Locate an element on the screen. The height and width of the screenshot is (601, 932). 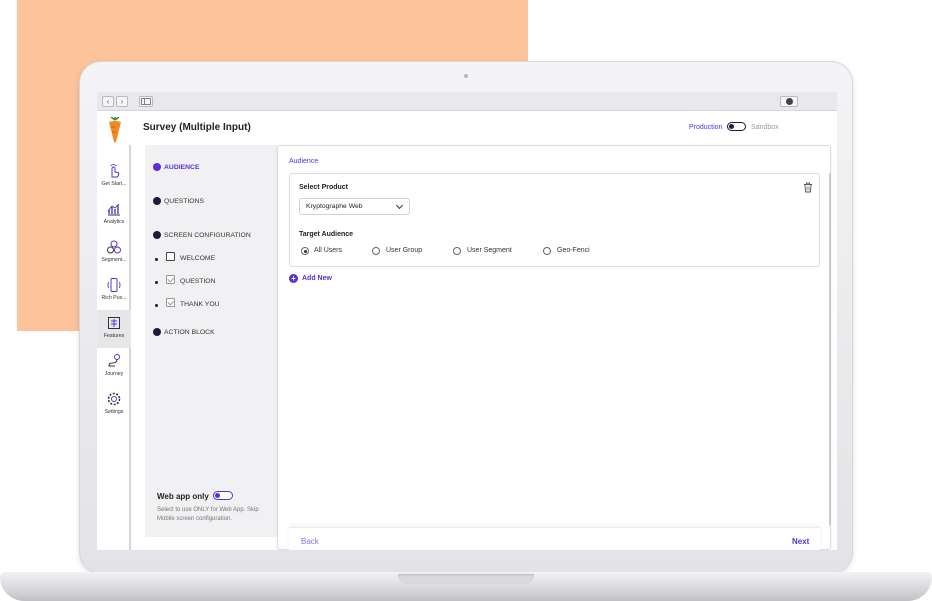
substep-thank-you: THANK YOU is located at coordinates (200, 304).